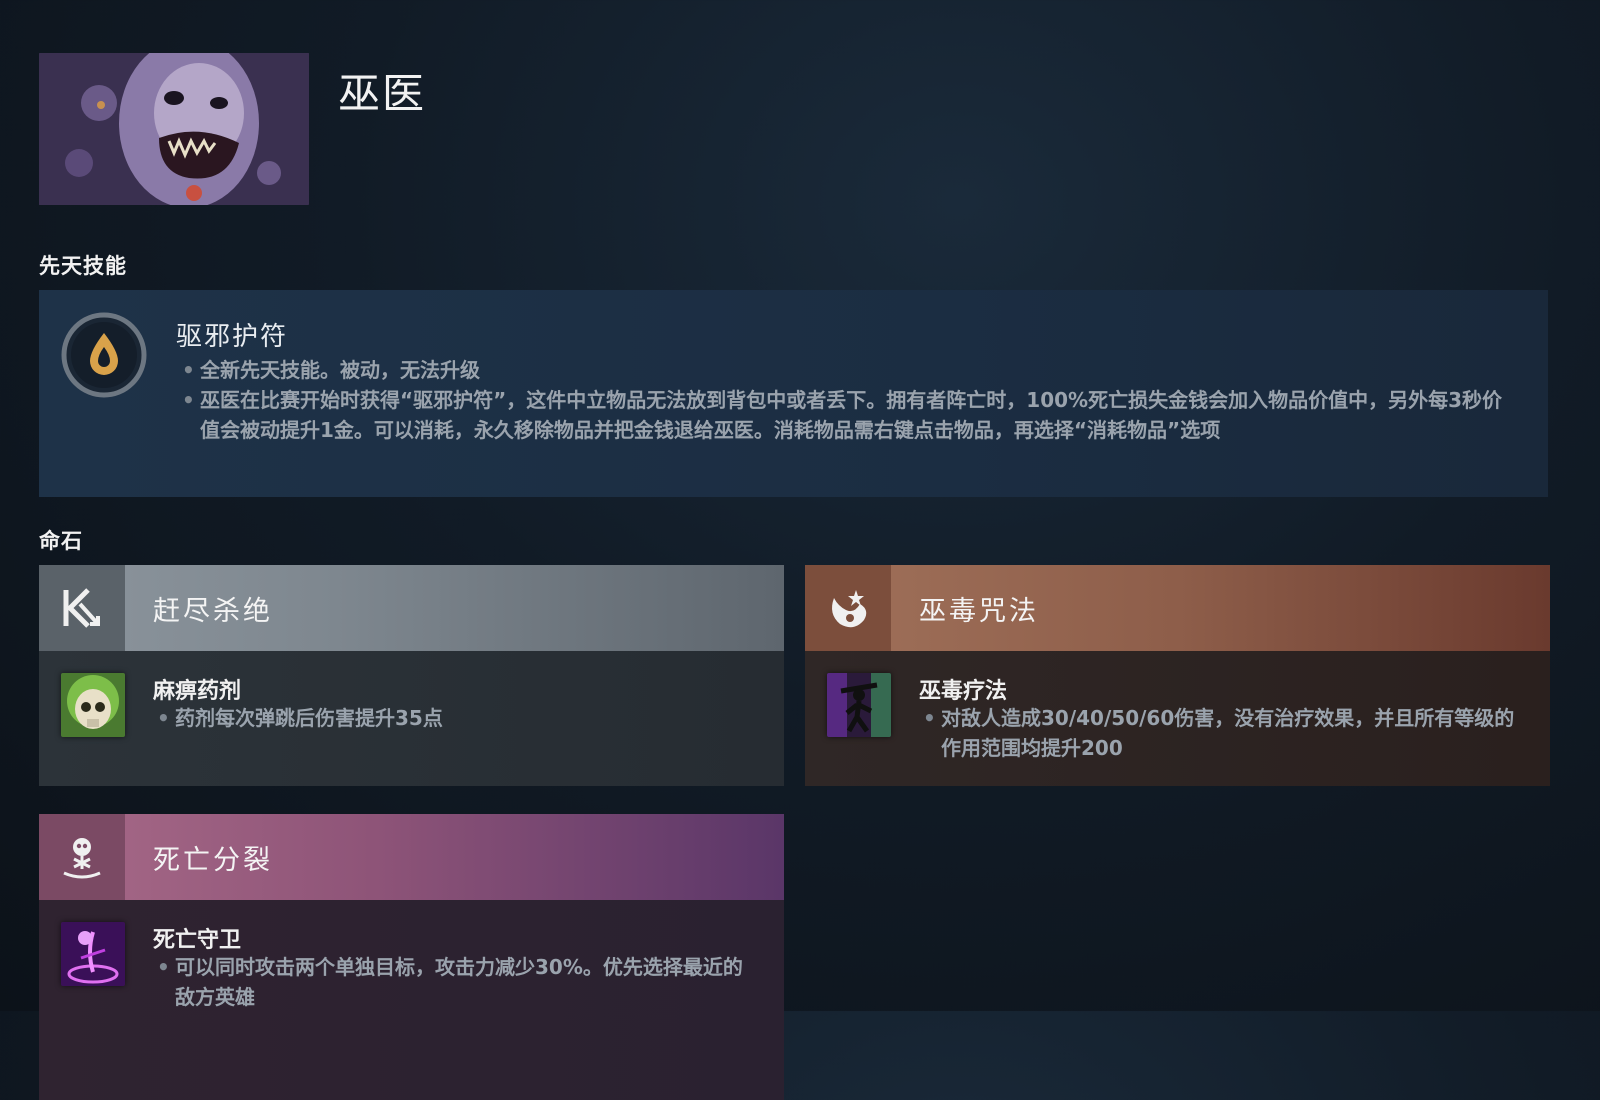 Image resolution: width=1600 pixels, height=1100 pixels. Describe the element at coordinates (83, 266) in the screenshot. I see `innate-section-title: 先天技能` at that location.